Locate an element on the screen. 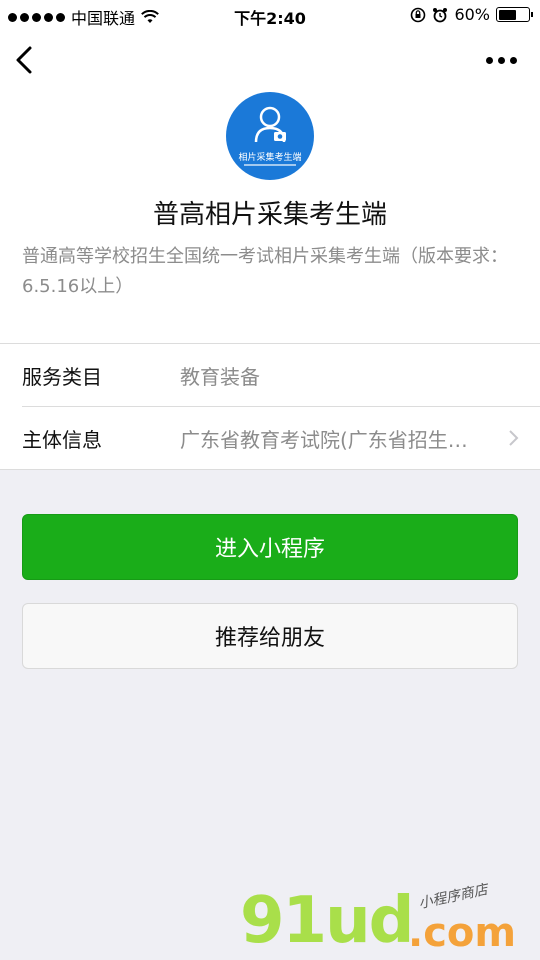  chevron-right-icon is located at coordinates (513, 438).